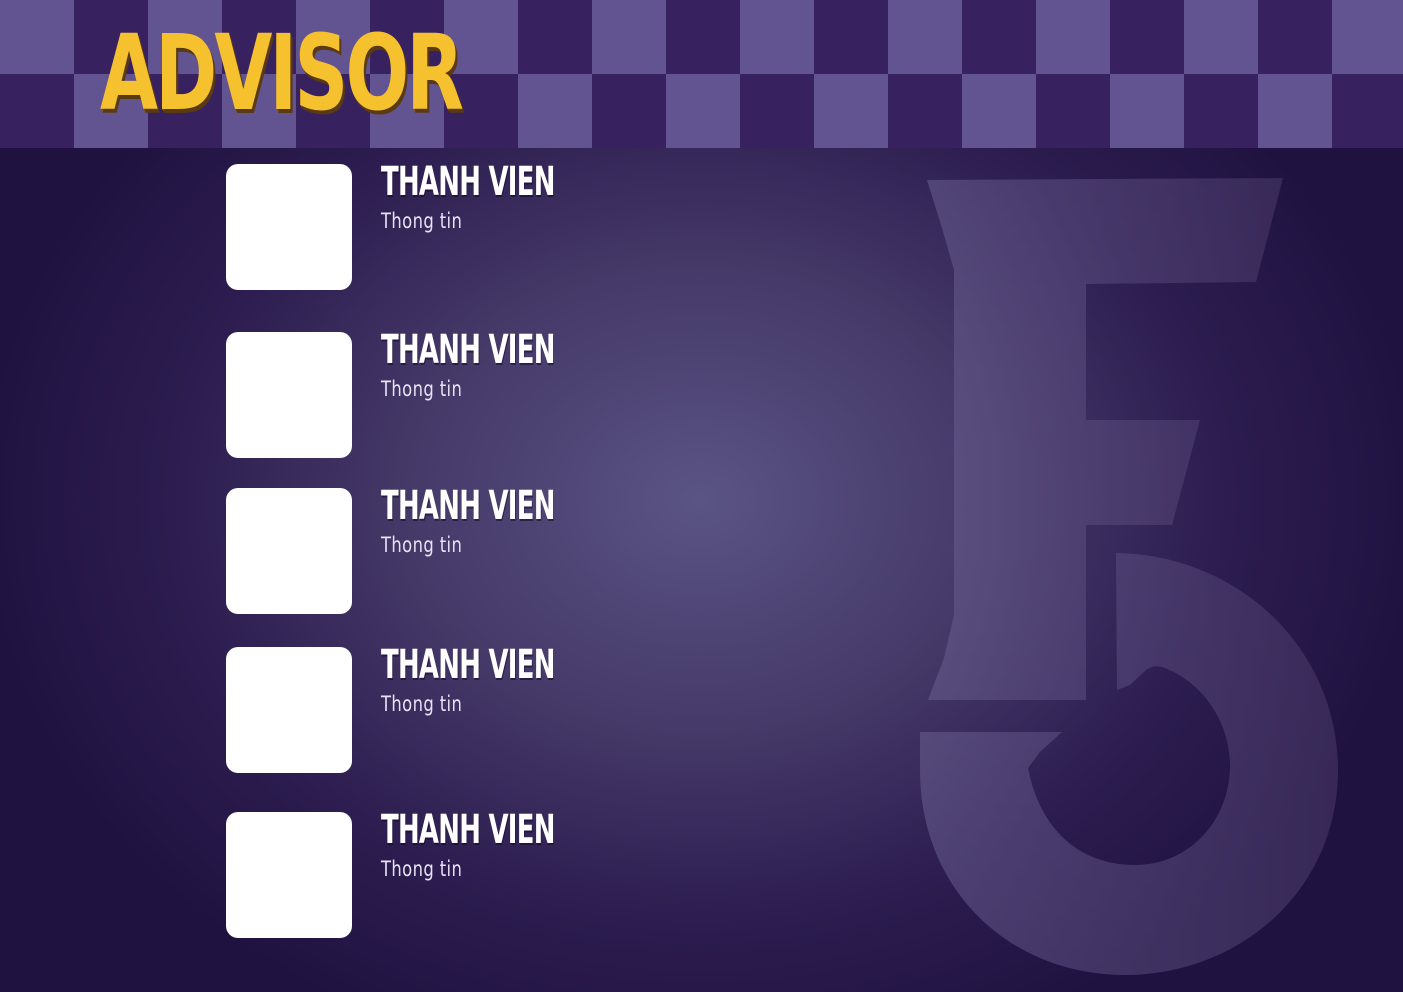 This screenshot has height=992, width=1403. I want to click on logo-letter-f, so click(1105, 439).